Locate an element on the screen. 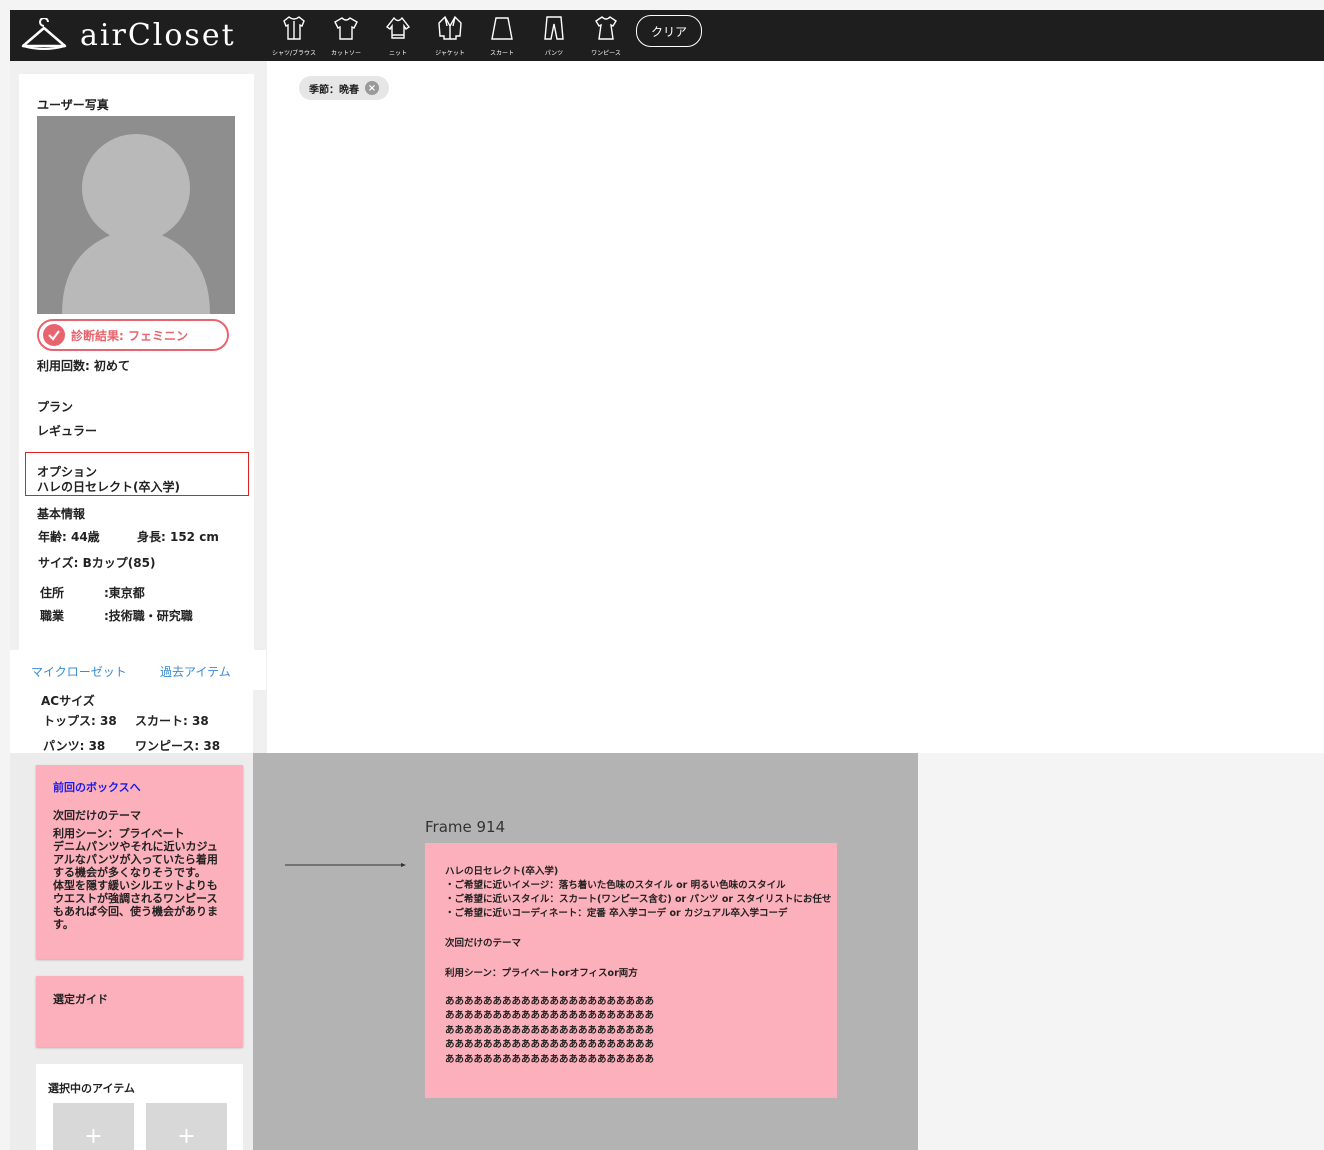 The image size is (1324, 1150). ac-size-skirt: スカート: 38 is located at coordinates (172, 721).